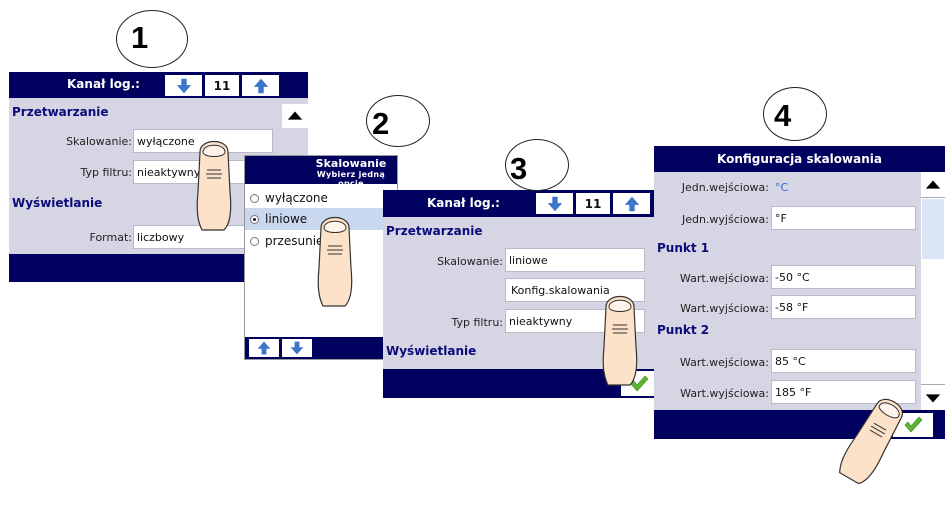 This screenshot has width=945, height=518. I want to click on list-down-button, so click(297, 348).